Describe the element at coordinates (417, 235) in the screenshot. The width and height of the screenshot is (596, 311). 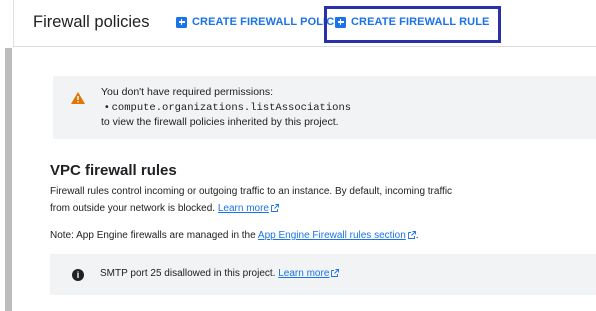
I see `note-suffix: .` at that location.